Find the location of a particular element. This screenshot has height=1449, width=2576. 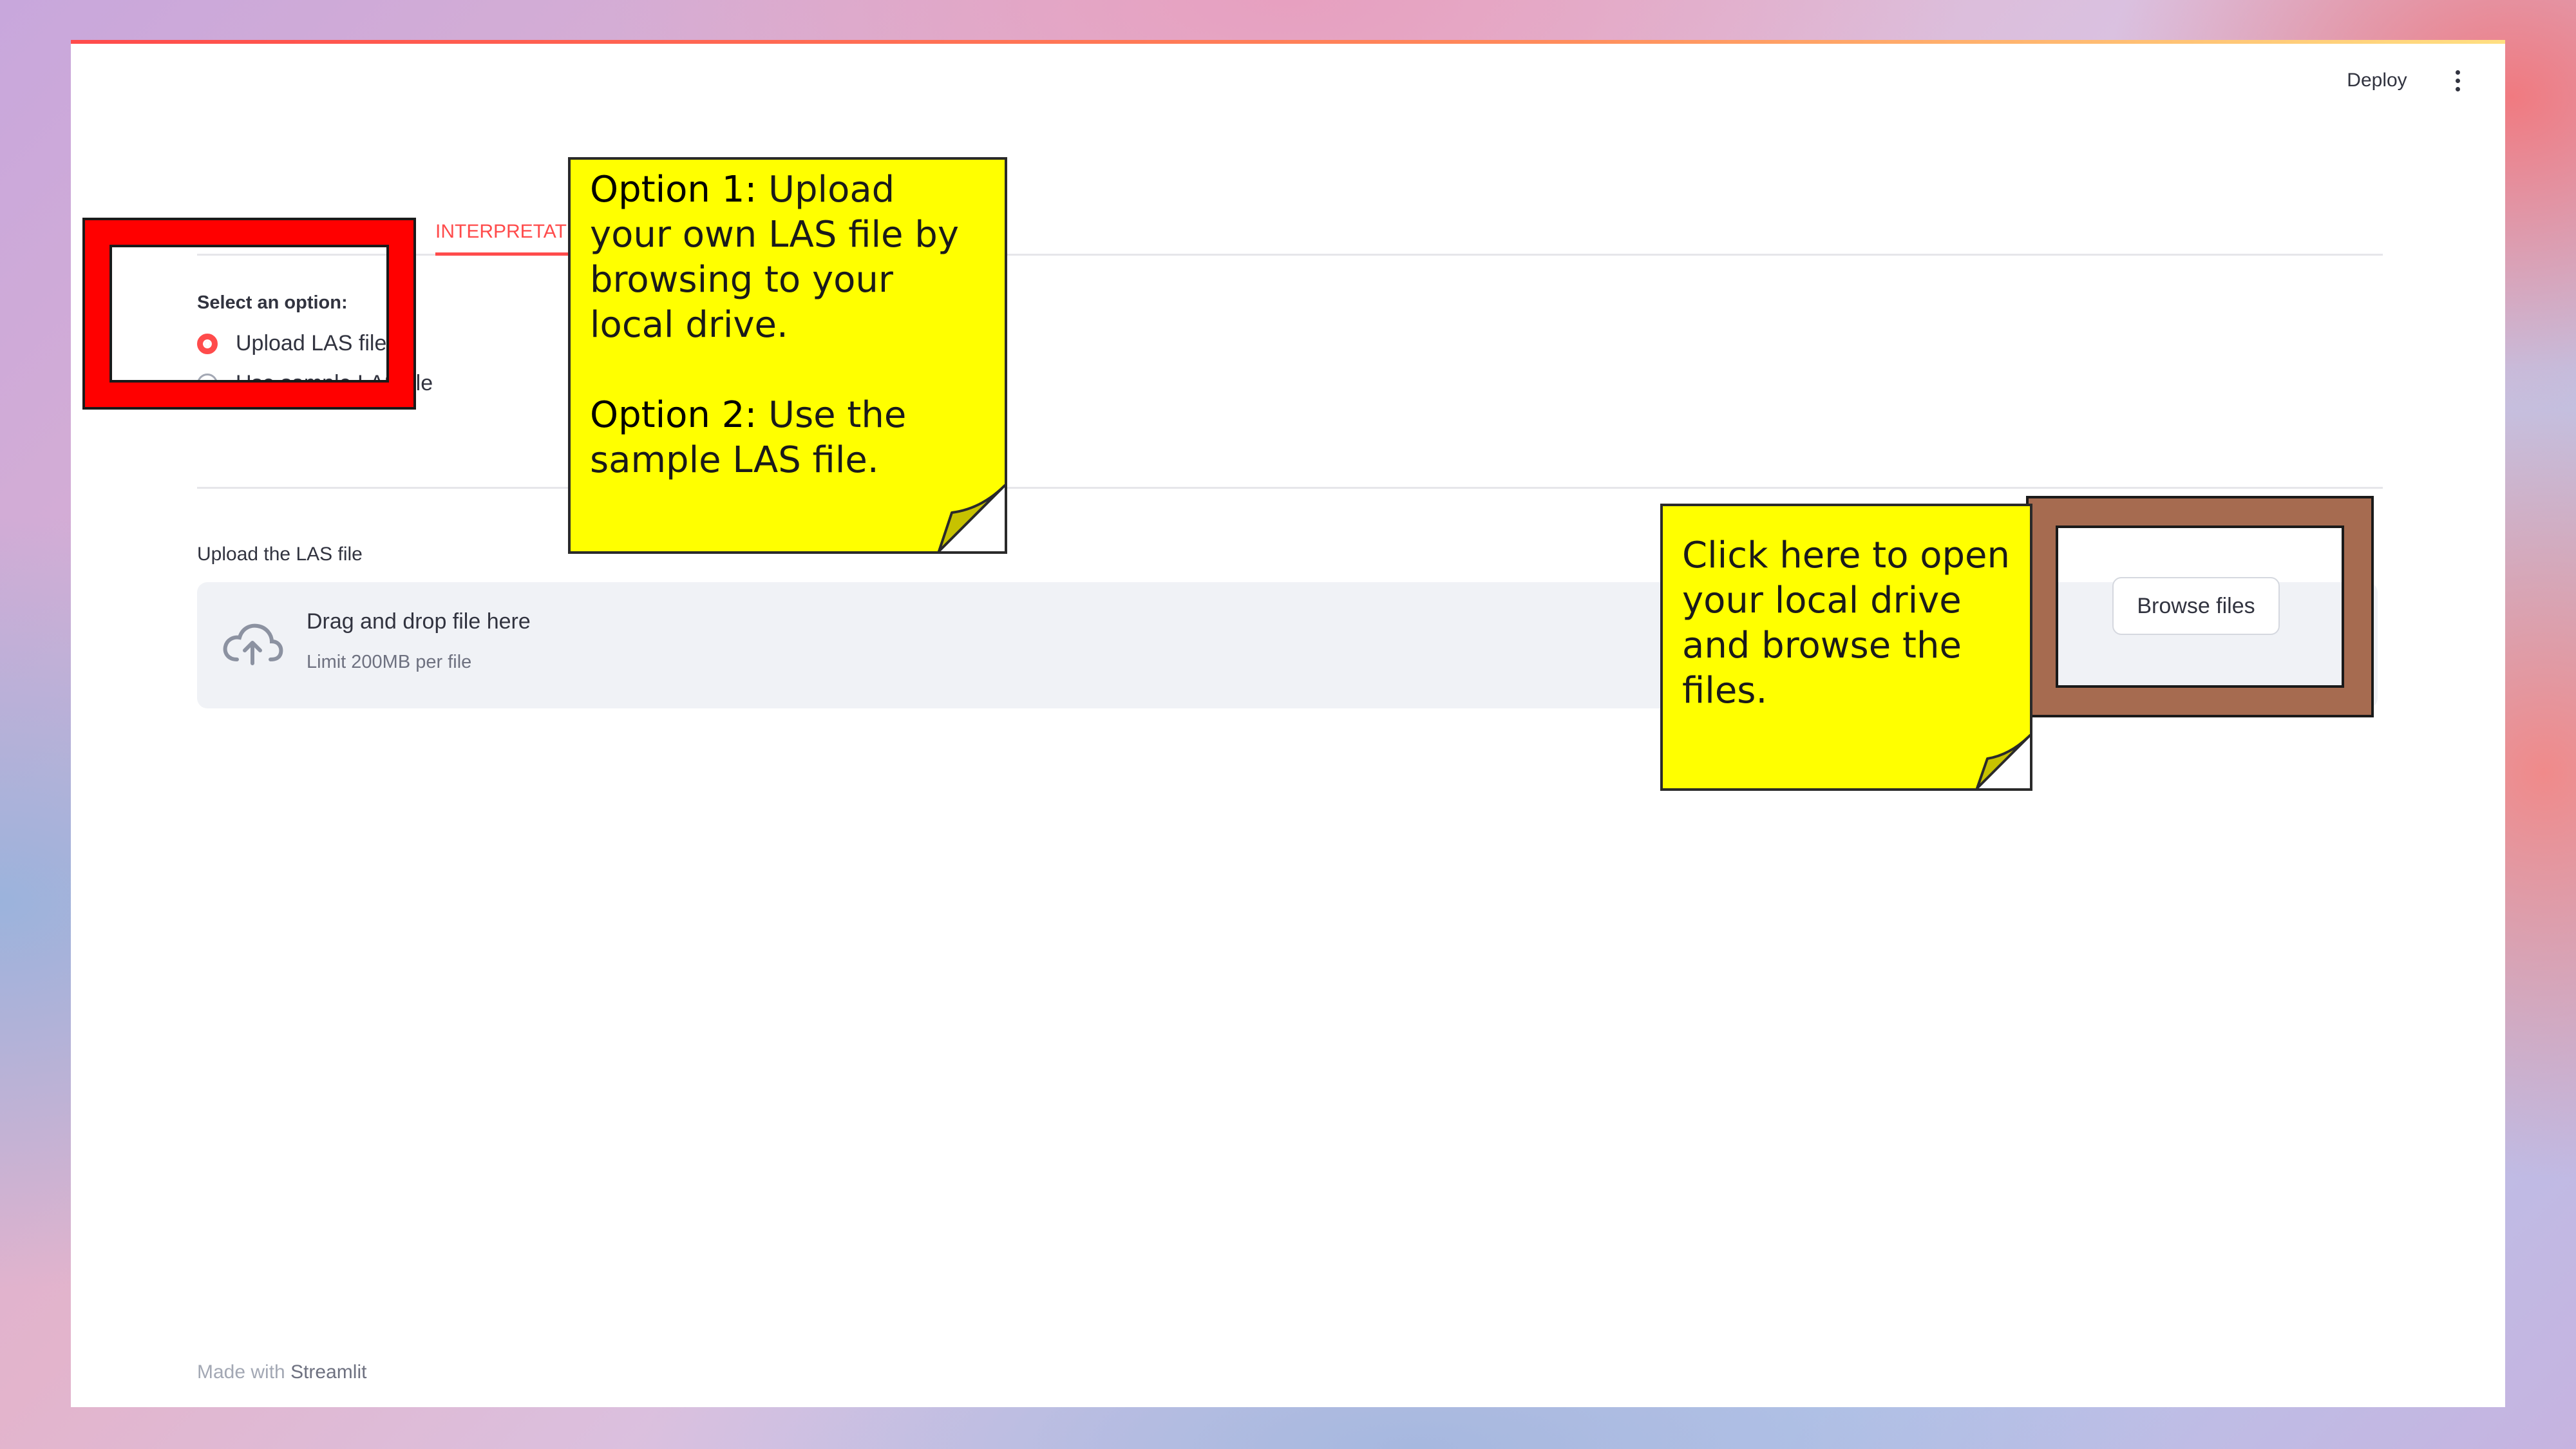

radio-highlight-frame is located at coordinates (249, 314).